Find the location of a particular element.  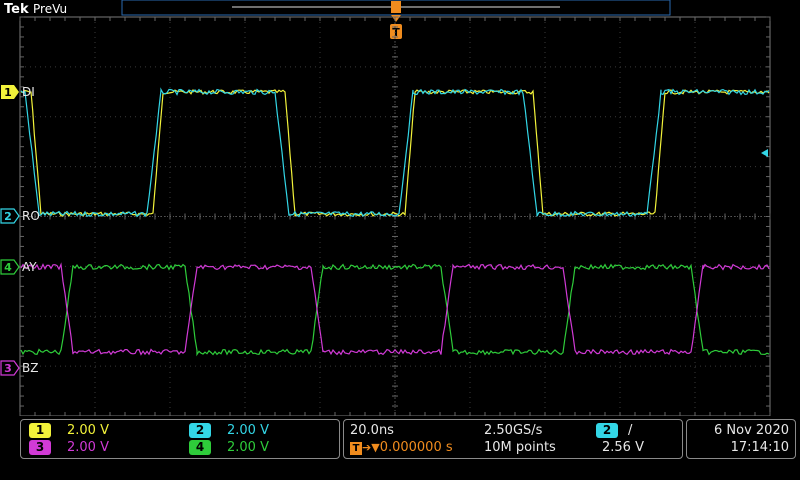

ch1-scale: 2.00 V is located at coordinates (88, 430).